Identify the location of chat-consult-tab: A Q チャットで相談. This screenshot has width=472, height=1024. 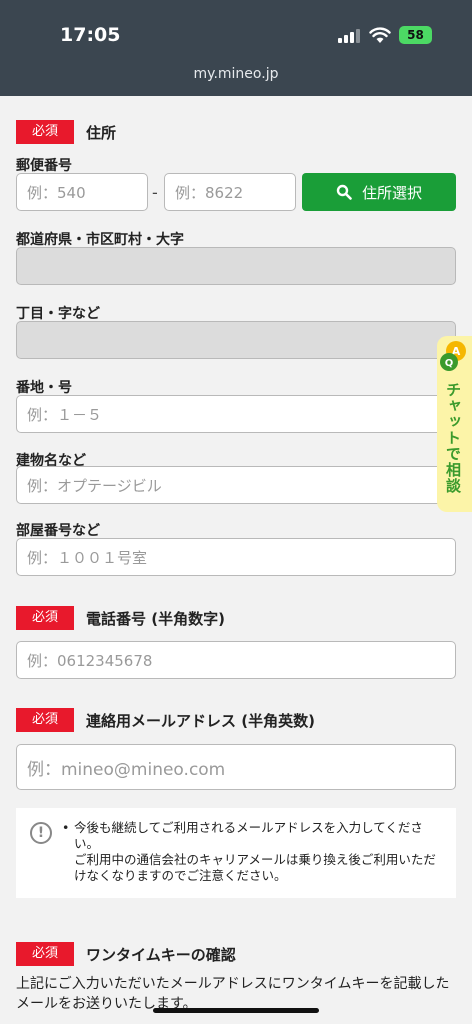
(454, 424).